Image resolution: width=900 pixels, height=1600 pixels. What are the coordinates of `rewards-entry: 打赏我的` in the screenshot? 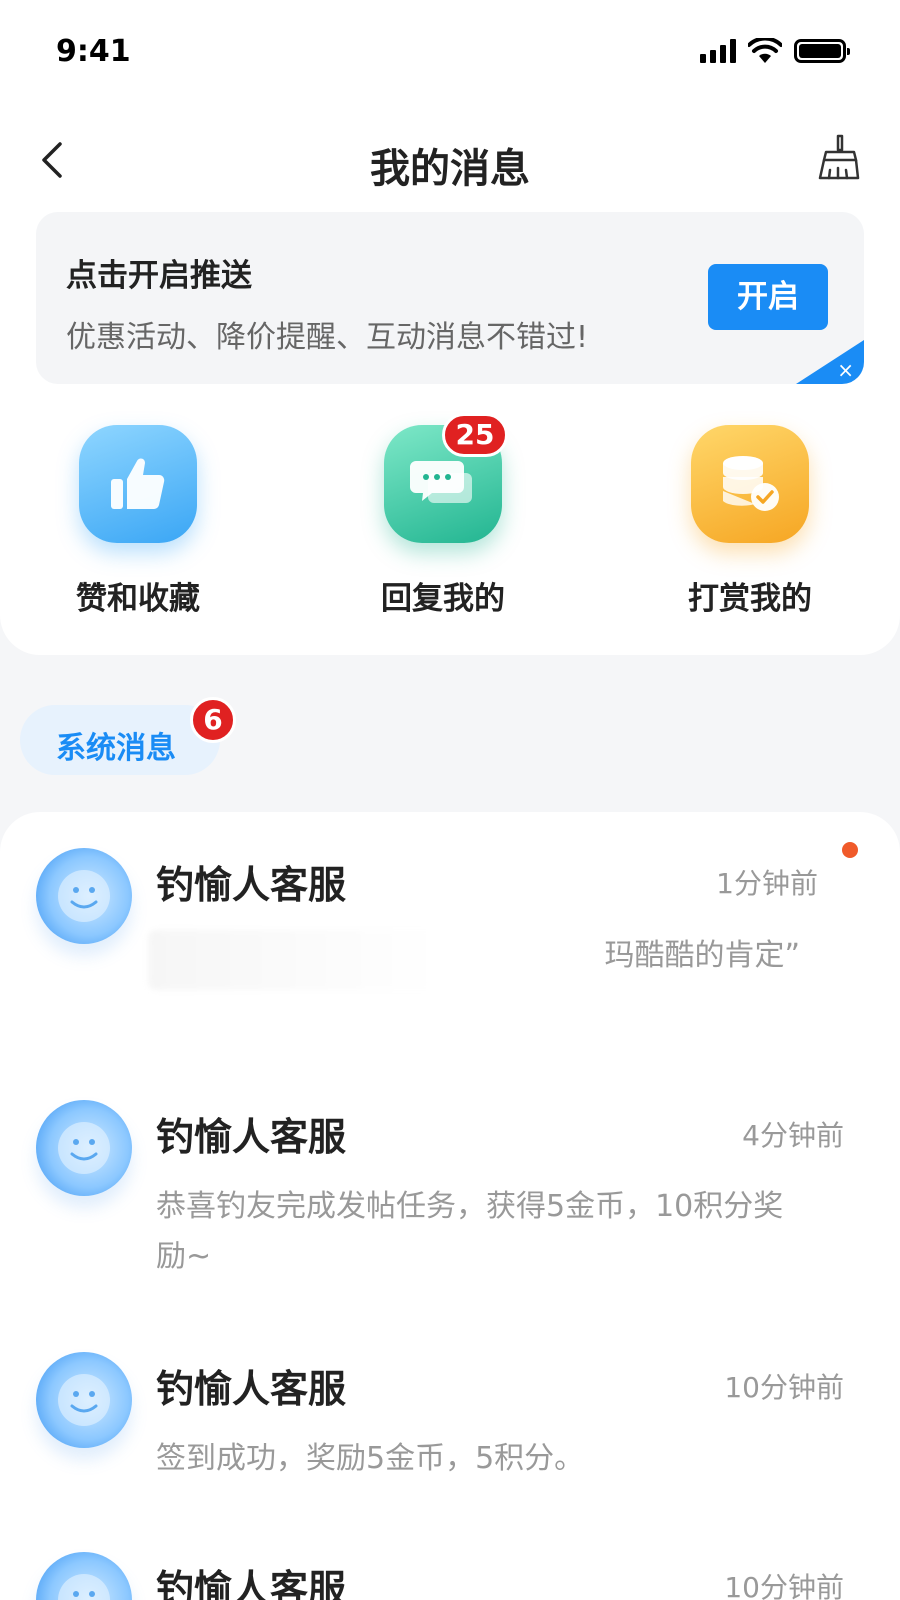 It's located at (750, 521).